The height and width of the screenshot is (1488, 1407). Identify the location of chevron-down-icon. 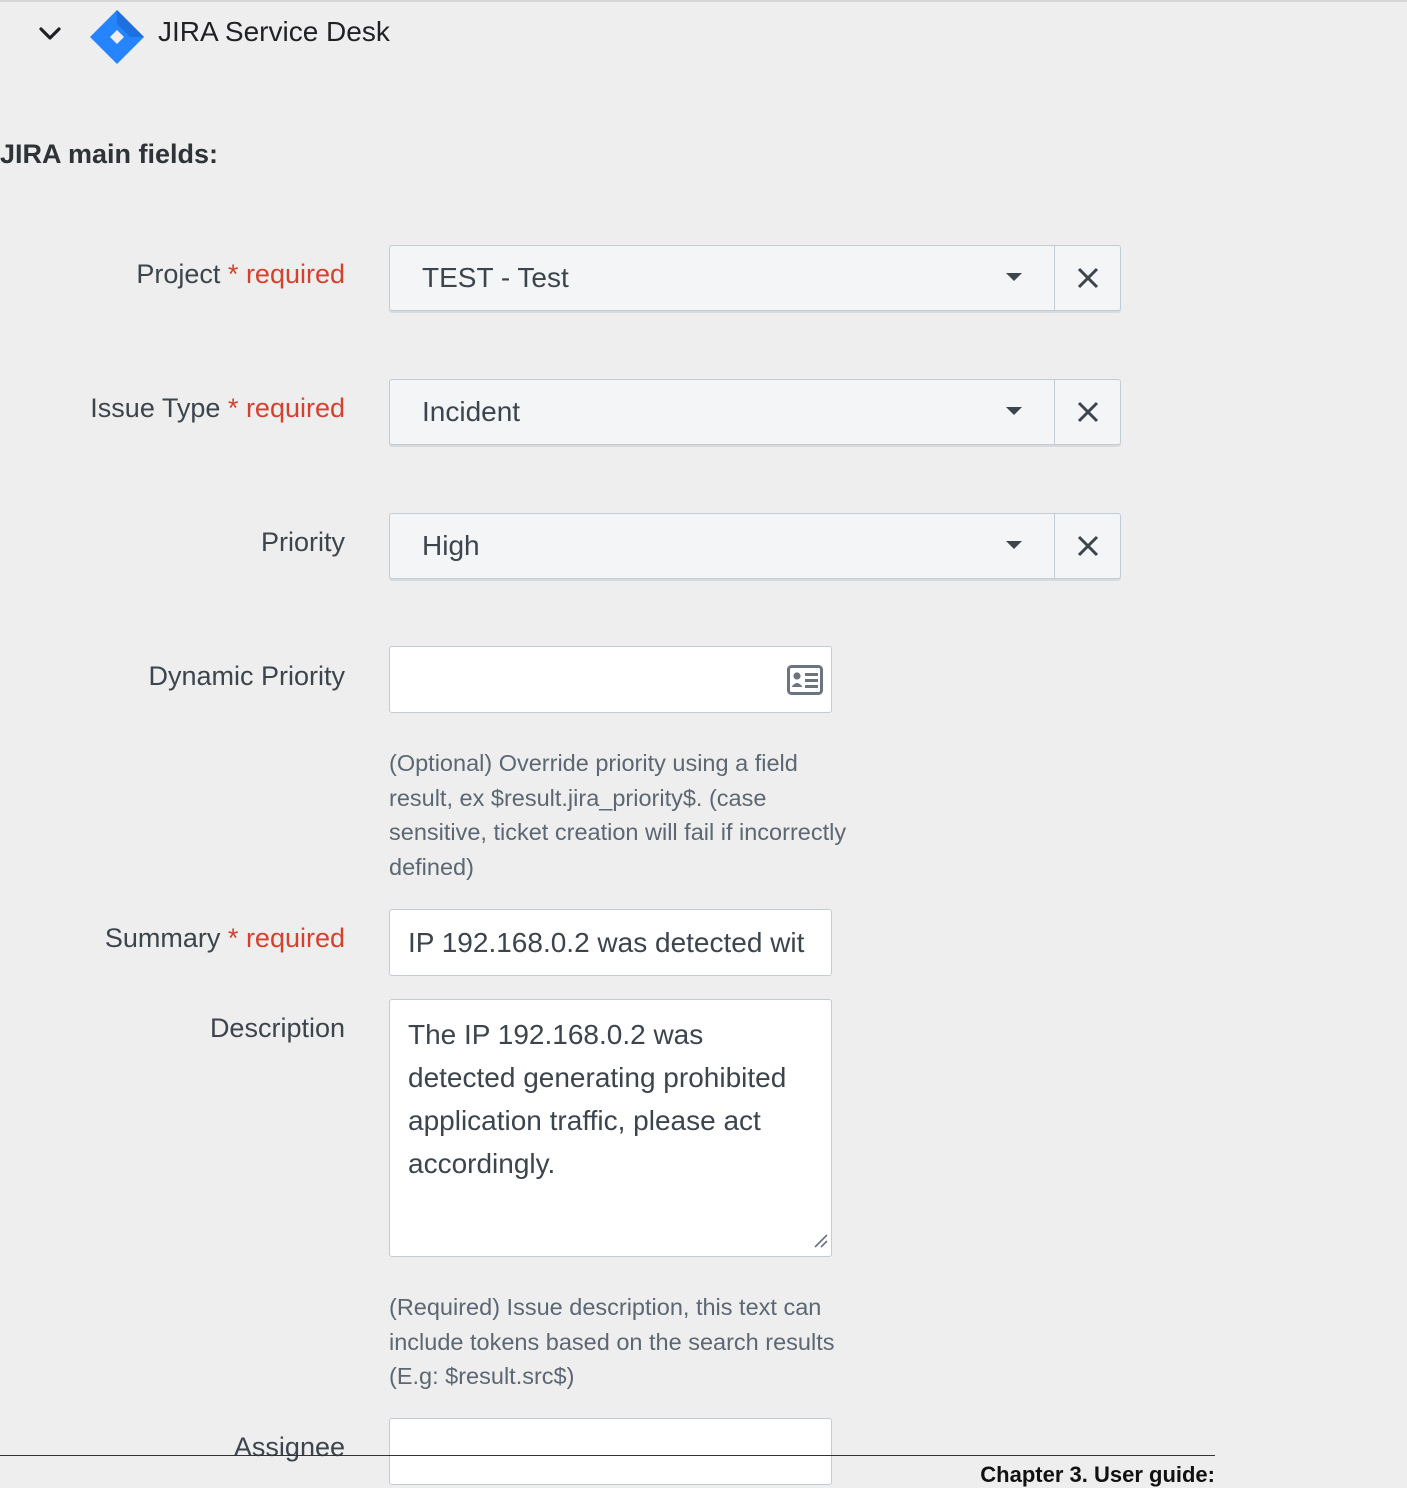
(50, 34).